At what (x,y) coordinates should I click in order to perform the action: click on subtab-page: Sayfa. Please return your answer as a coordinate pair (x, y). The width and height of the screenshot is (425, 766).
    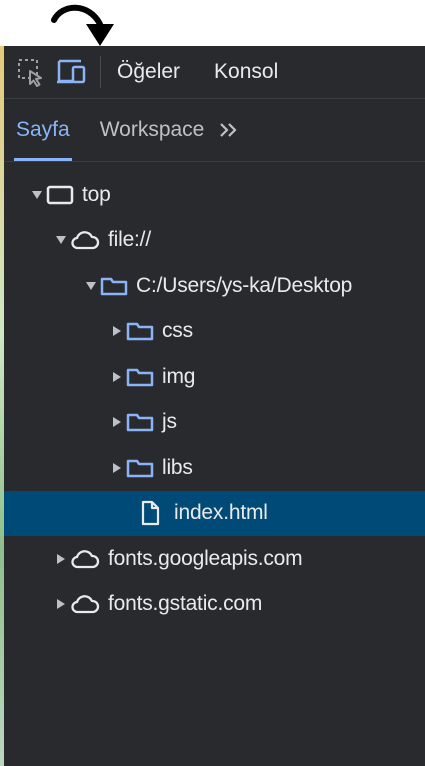
    Looking at the image, I should click on (43, 130).